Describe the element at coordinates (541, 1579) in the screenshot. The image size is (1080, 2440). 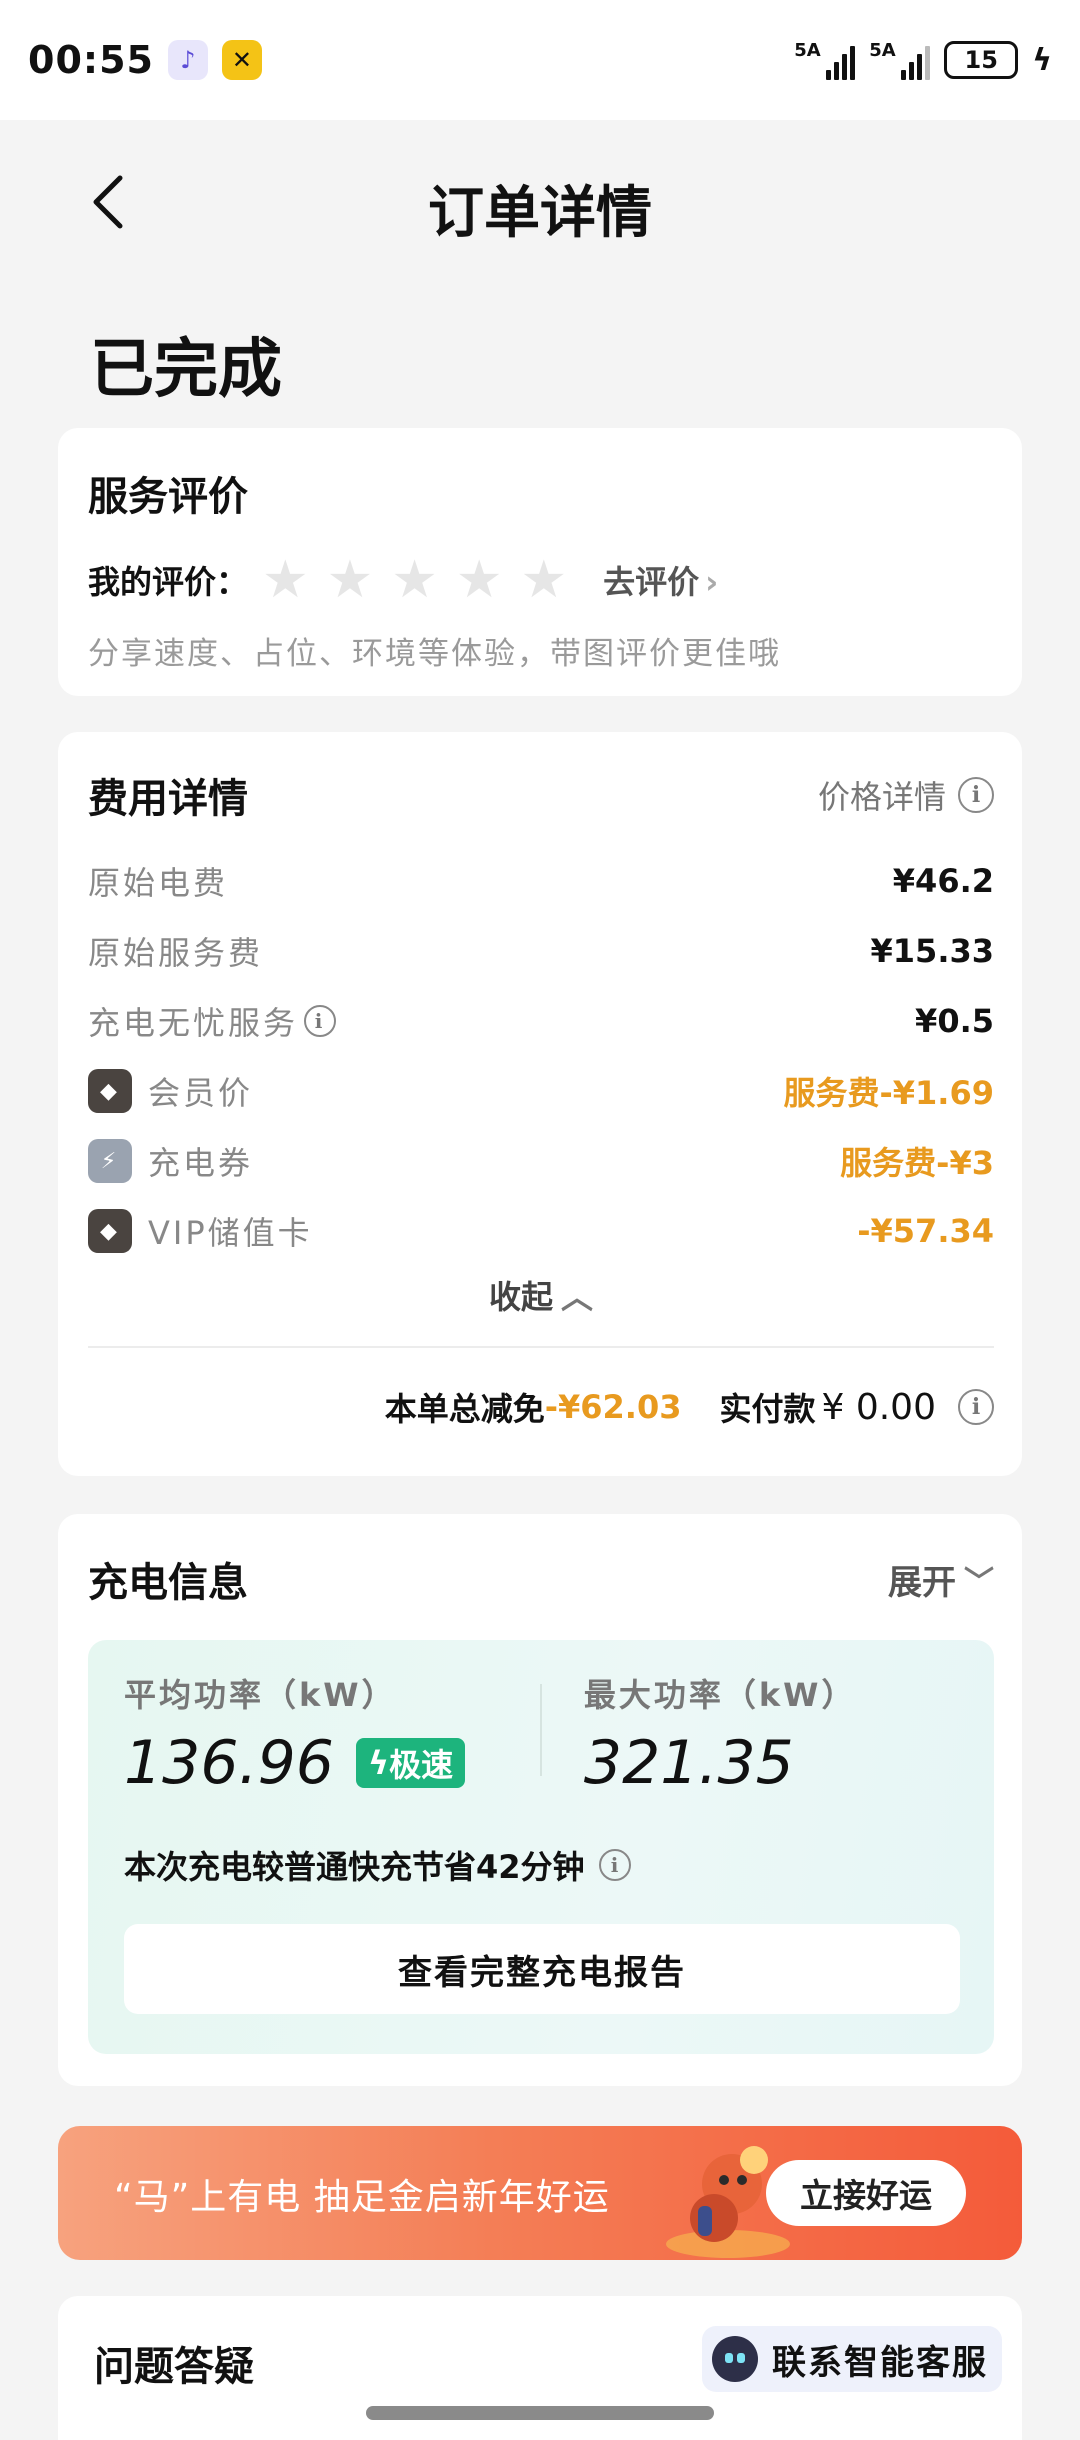
I see `charge-header: 充电信息 展开 ﹀` at that location.